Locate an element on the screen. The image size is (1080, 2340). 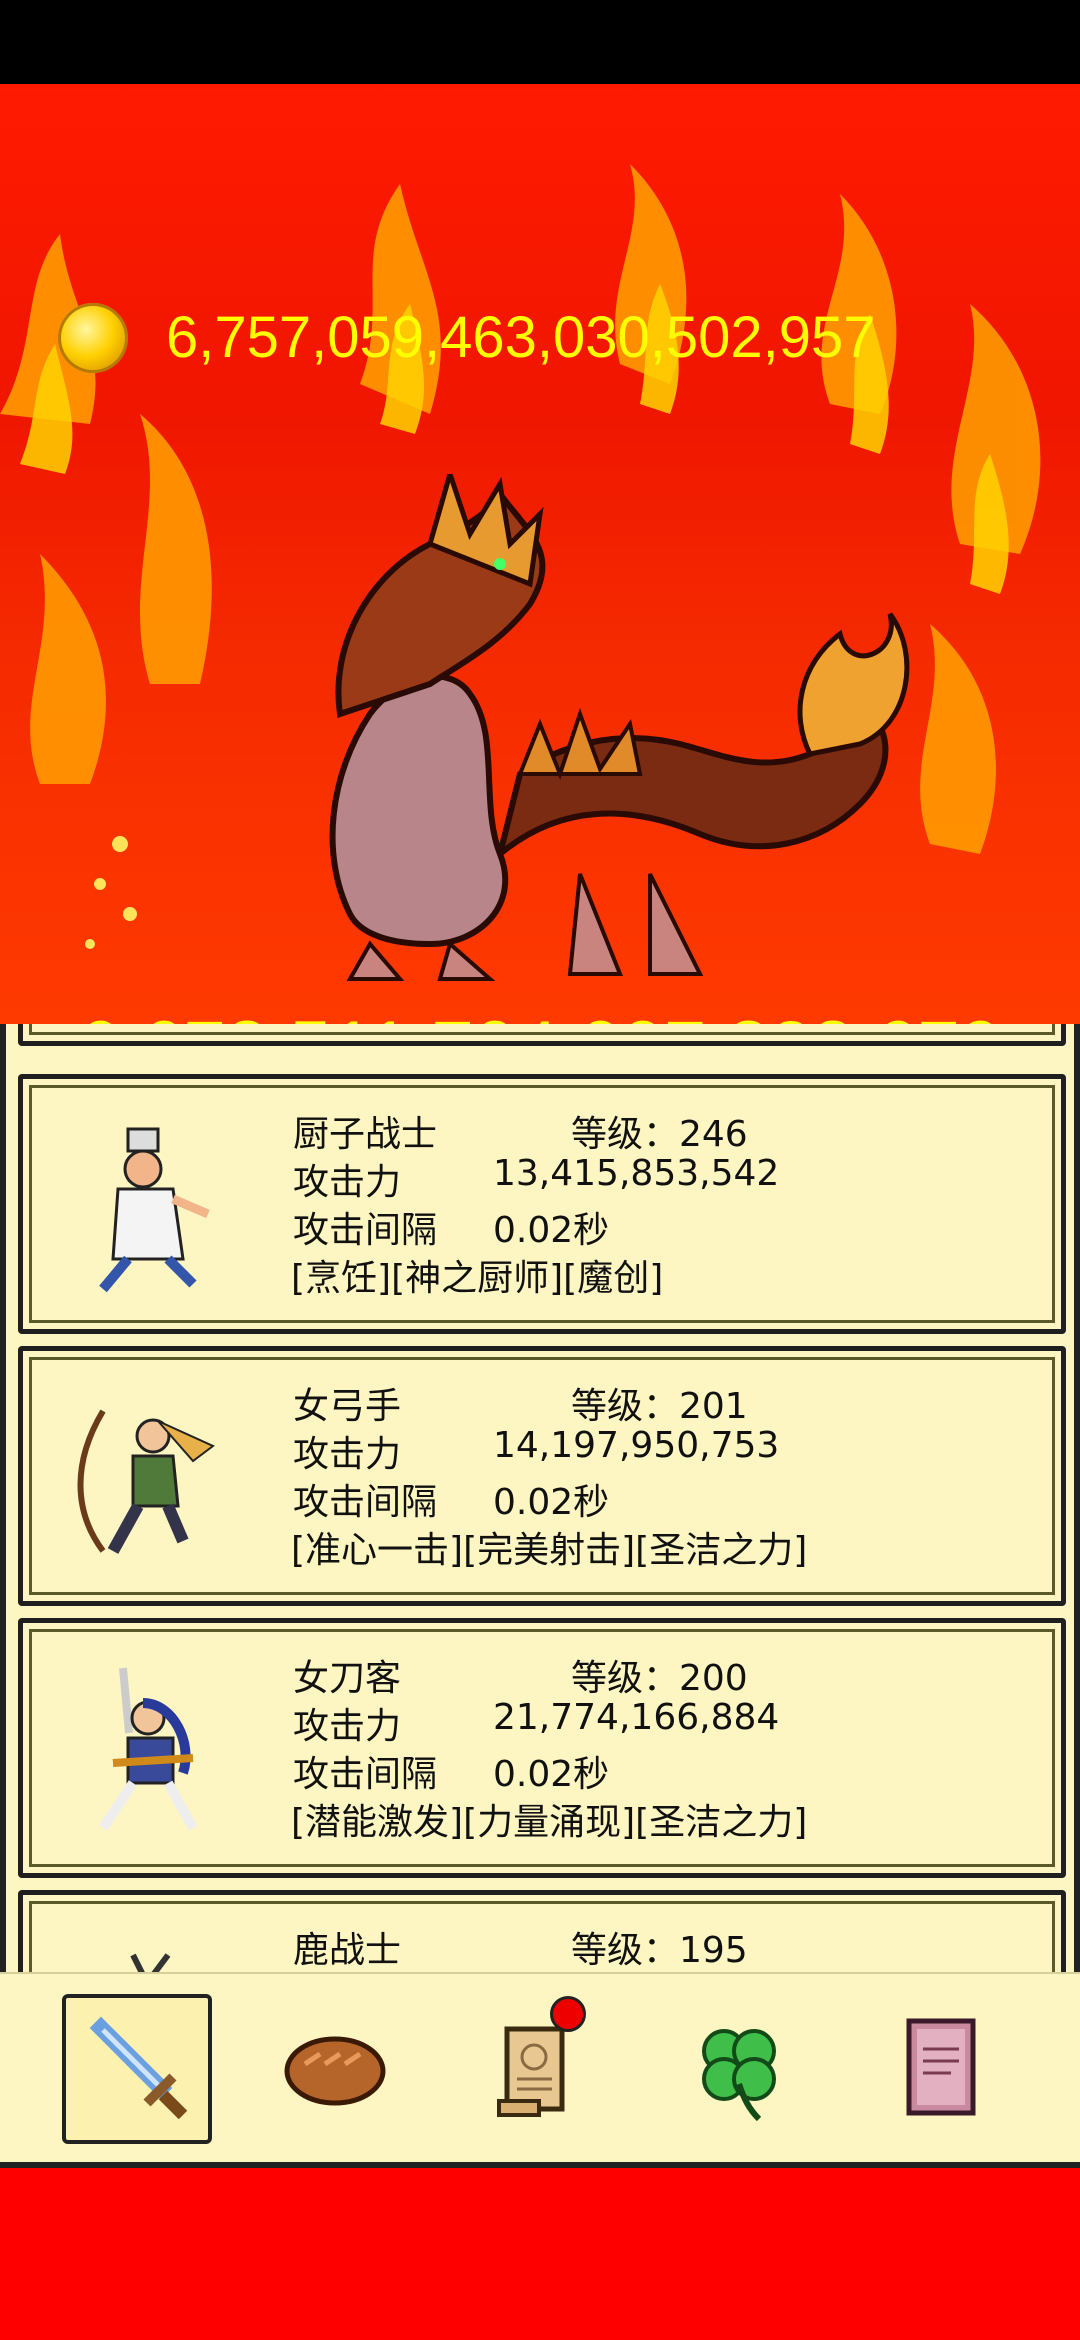
female-archer-portrait is located at coordinates (146, 1481).